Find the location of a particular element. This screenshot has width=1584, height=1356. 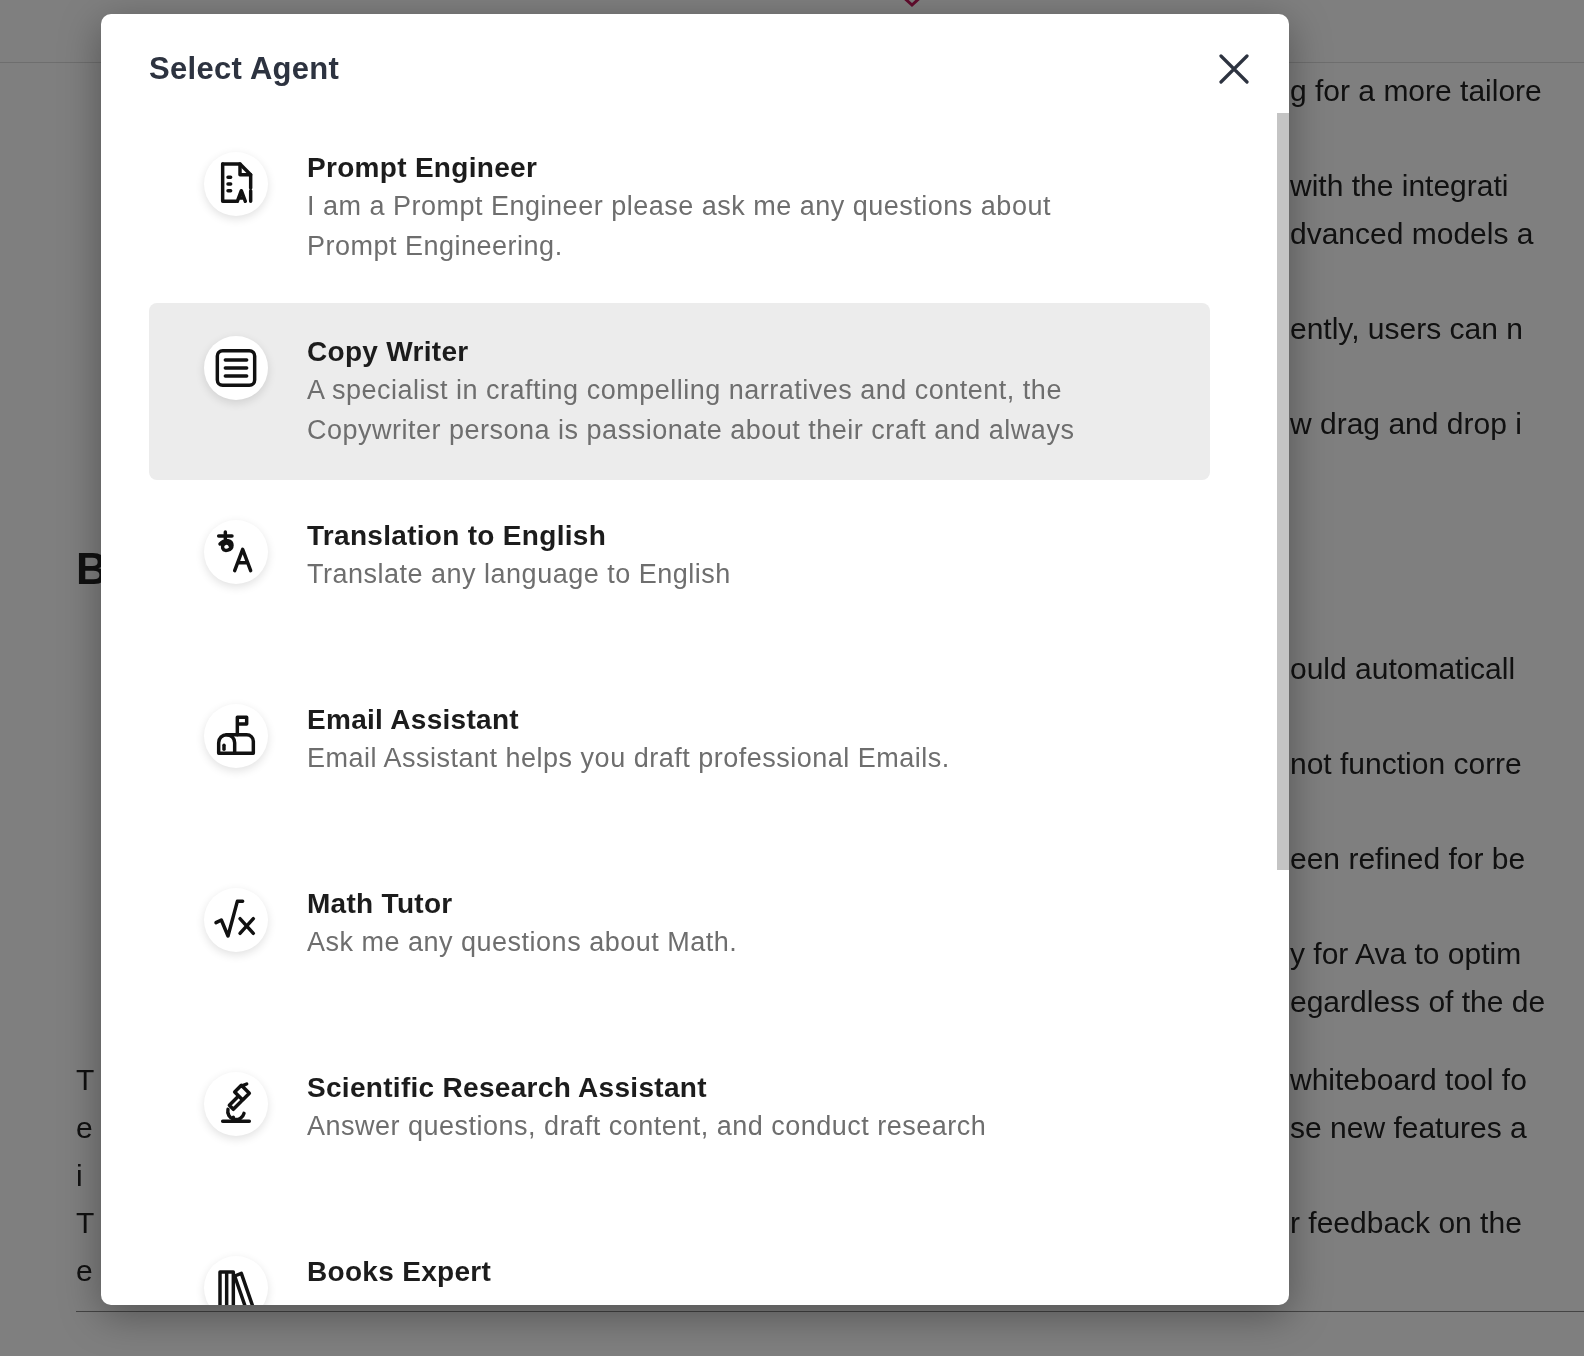

paragraph-text: ould automaticall is located at coordinates (1403, 669).